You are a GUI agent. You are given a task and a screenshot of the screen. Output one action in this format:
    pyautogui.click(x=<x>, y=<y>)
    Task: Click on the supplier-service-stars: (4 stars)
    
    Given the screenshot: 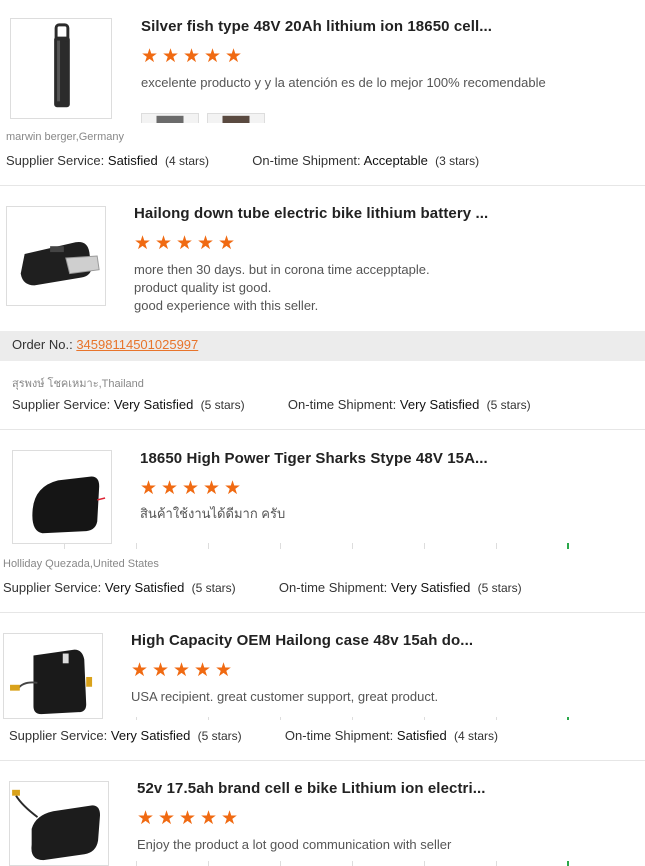 What is the action you would take?
    pyautogui.click(x=187, y=161)
    